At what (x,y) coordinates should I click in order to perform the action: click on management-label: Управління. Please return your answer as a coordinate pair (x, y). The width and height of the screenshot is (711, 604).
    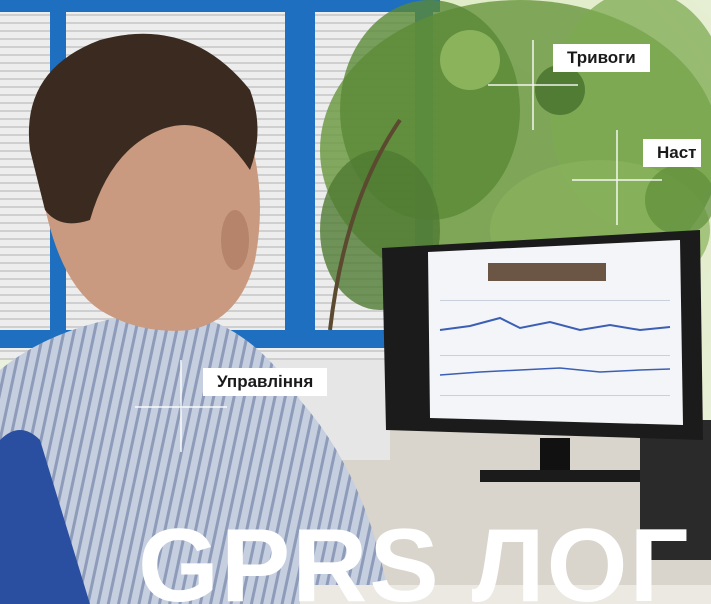
    Looking at the image, I should click on (265, 382).